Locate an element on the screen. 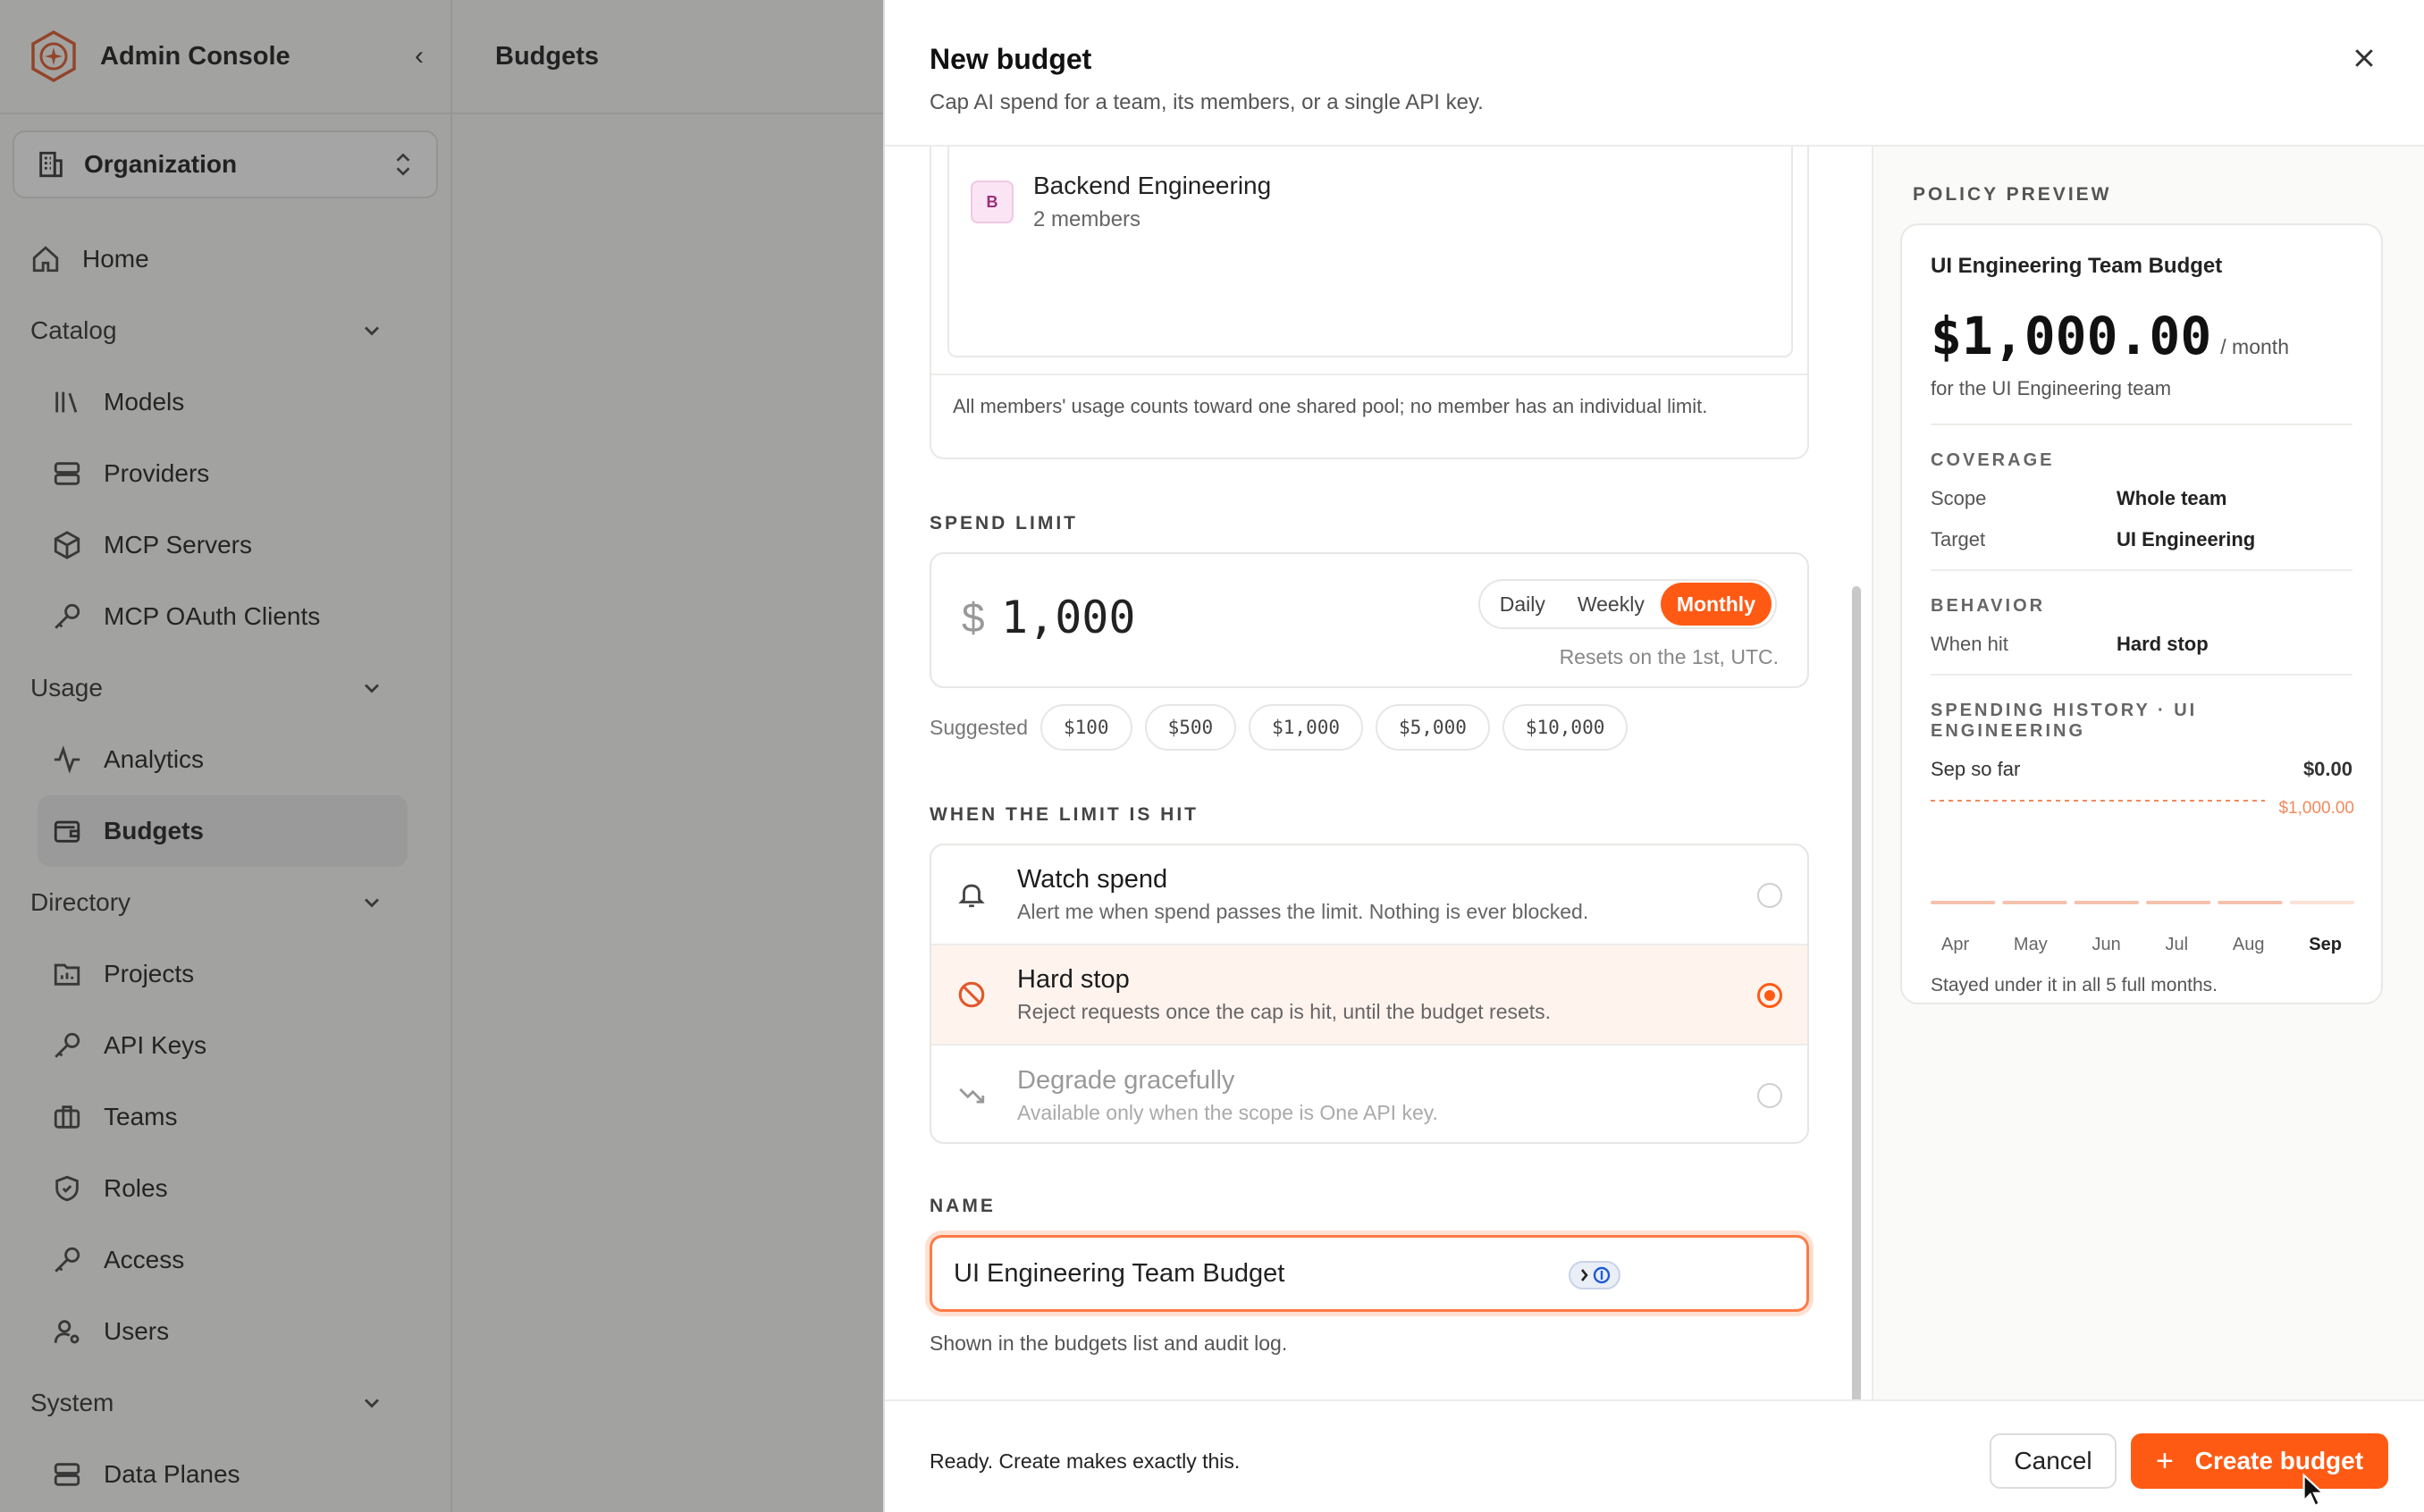  scope-row: Scope Whole team is located at coordinates (2141, 498).